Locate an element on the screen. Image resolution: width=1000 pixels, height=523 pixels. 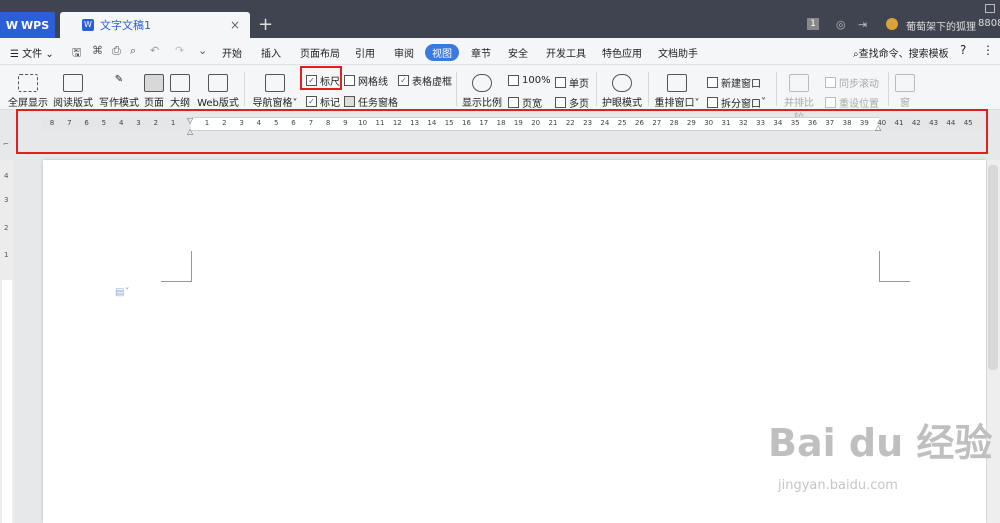
baidu-watermark-logo: Bai du 经验 is located at coordinates (880, 443).